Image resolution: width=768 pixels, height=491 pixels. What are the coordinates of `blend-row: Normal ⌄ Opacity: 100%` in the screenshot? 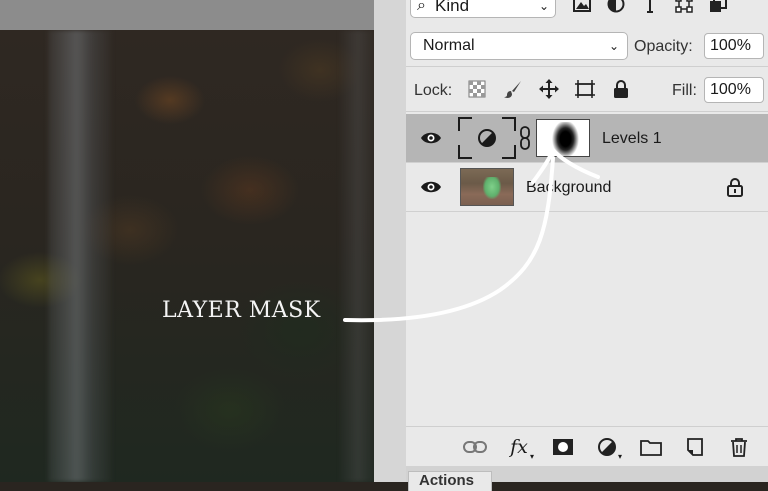 It's located at (587, 46).